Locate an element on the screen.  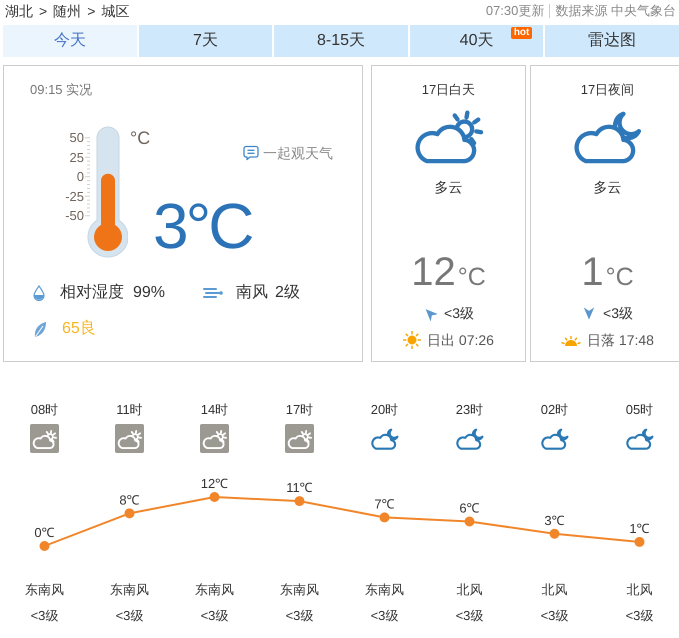
temperature-label: 3℃ is located at coordinates (554, 520).